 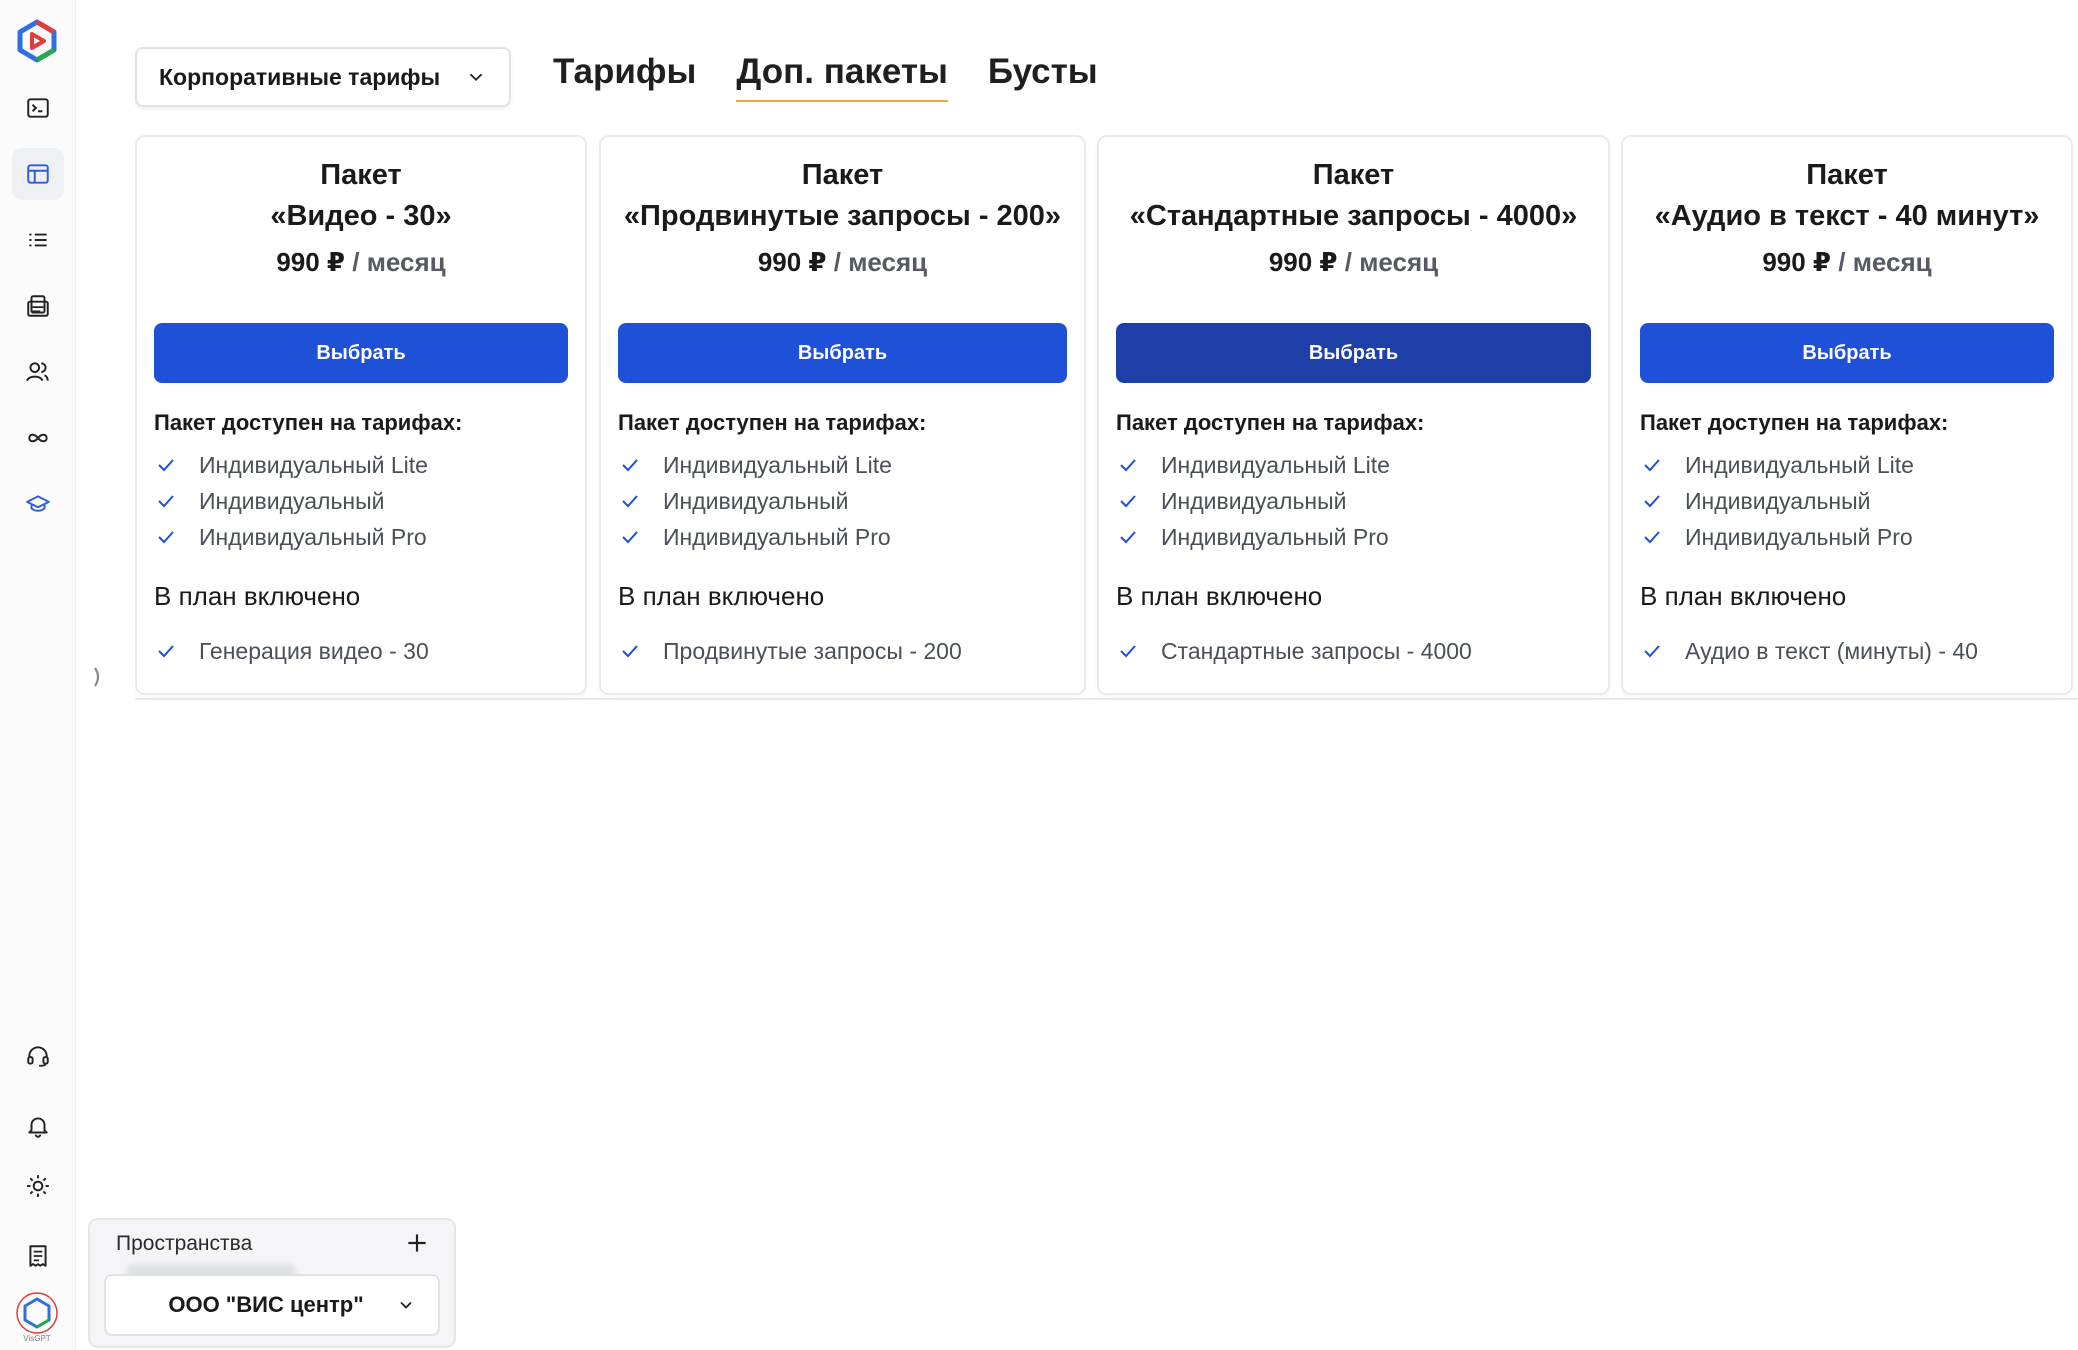 What do you see at coordinates (38, 108) in the screenshot?
I see `terminal-icon` at bounding box center [38, 108].